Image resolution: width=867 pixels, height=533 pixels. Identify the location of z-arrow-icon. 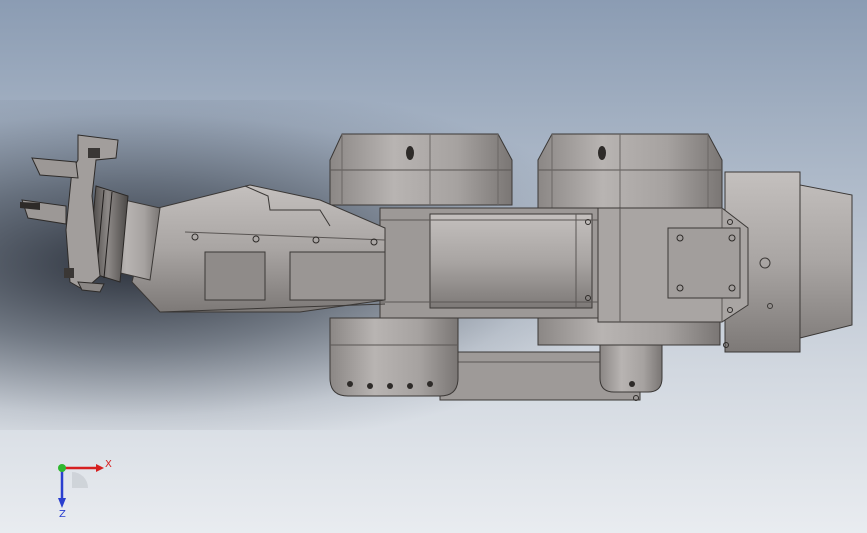
(62, 503).